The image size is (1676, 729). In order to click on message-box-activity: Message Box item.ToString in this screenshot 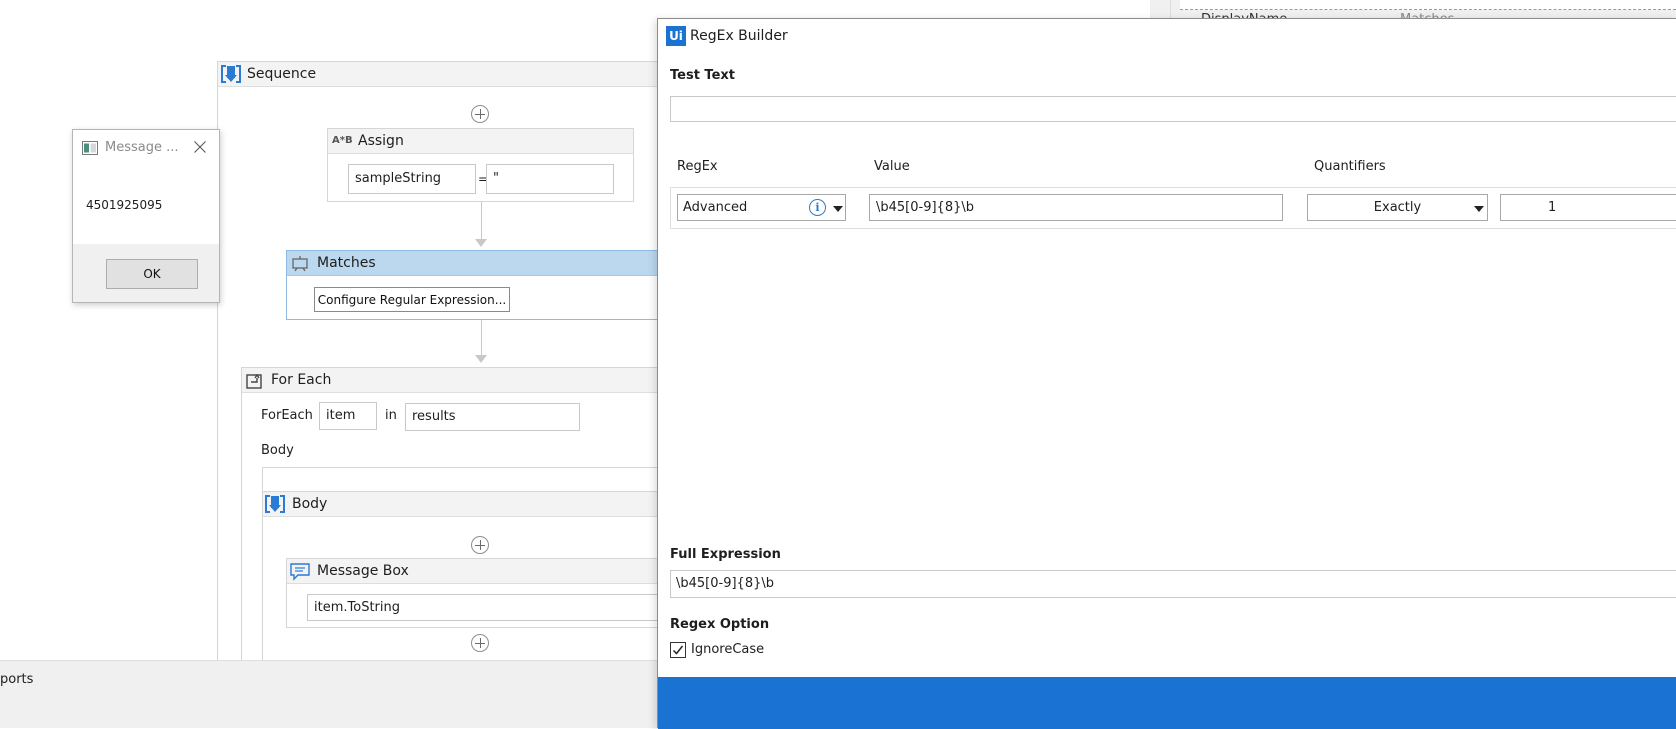, I will do `click(486, 593)`.